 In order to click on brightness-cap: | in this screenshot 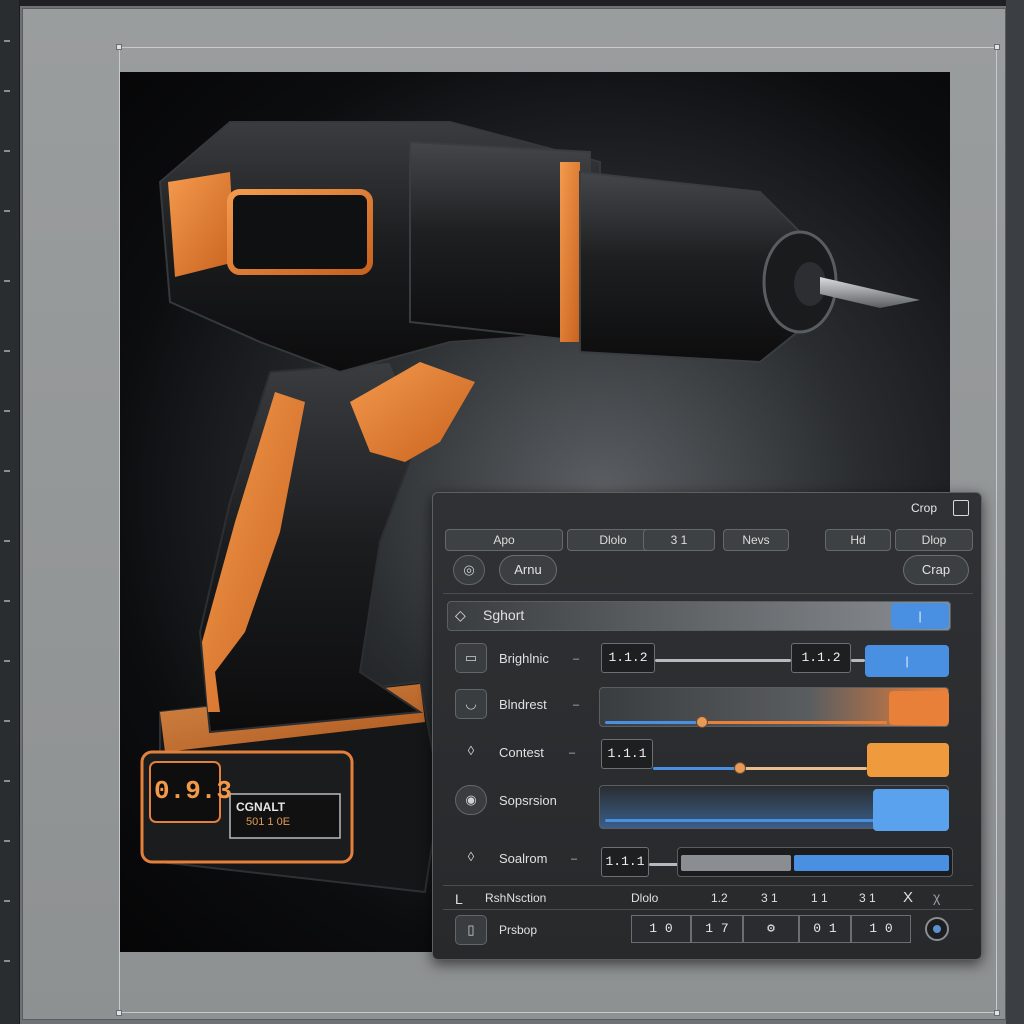, I will do `click(907, 661)`.